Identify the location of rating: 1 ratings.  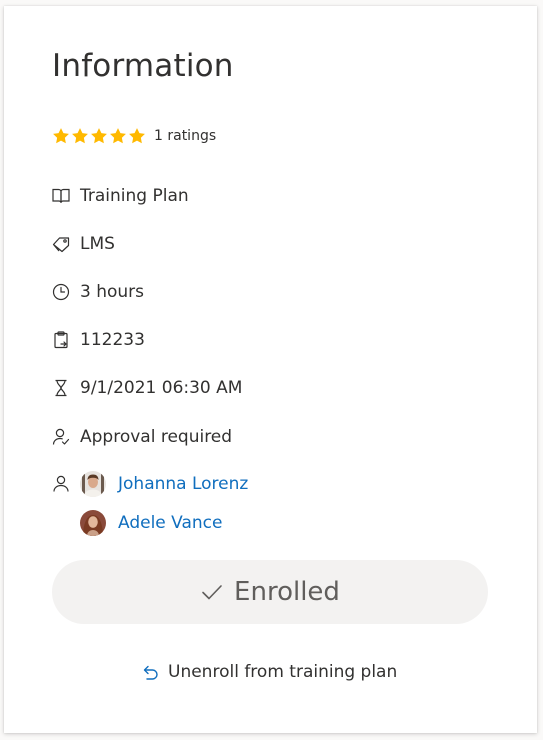
(134, 136).